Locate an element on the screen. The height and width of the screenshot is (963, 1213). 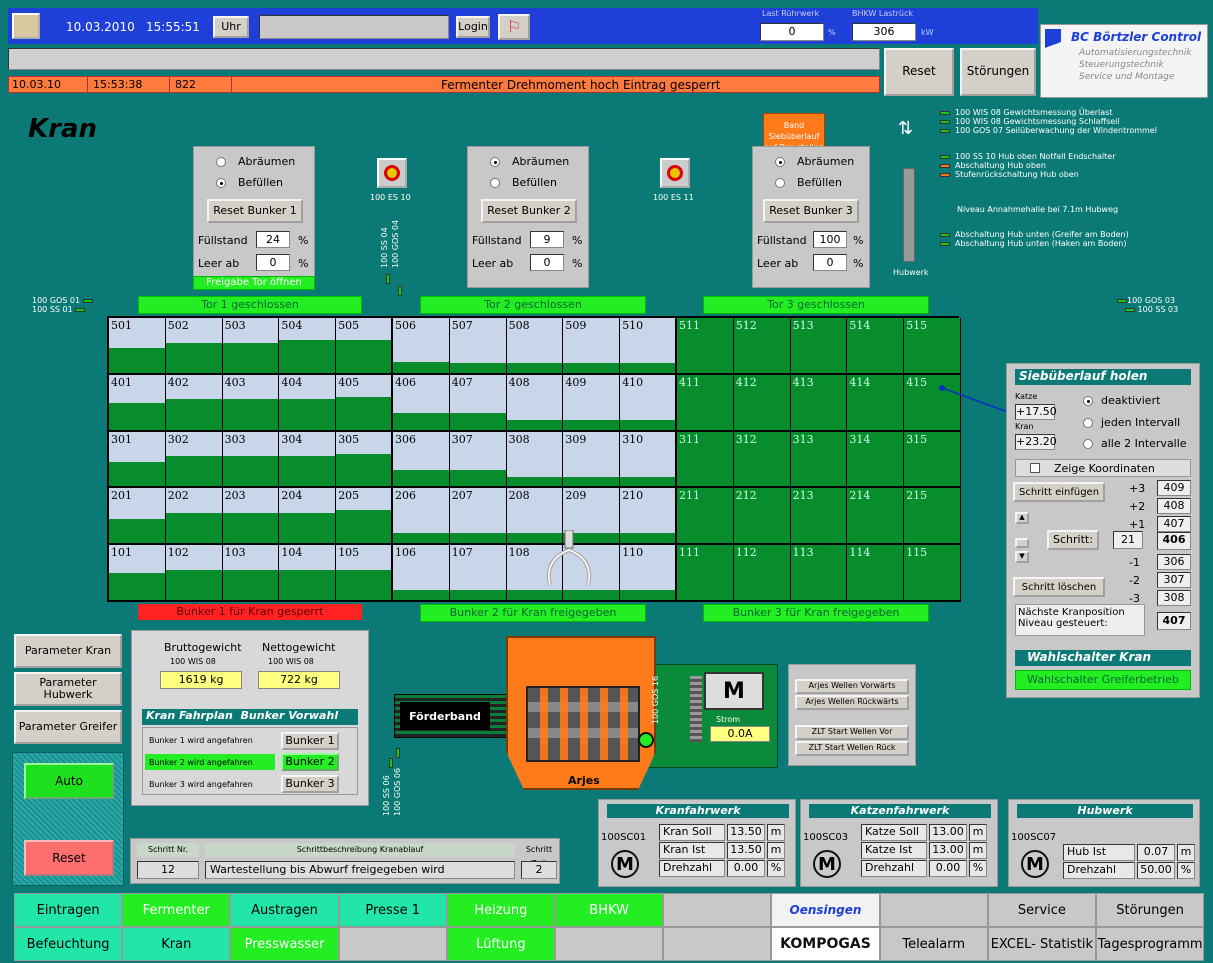
band-siebueberlauf-button: Band Siebüberlauf auf Box stellen is located at coordinates (794, 132).